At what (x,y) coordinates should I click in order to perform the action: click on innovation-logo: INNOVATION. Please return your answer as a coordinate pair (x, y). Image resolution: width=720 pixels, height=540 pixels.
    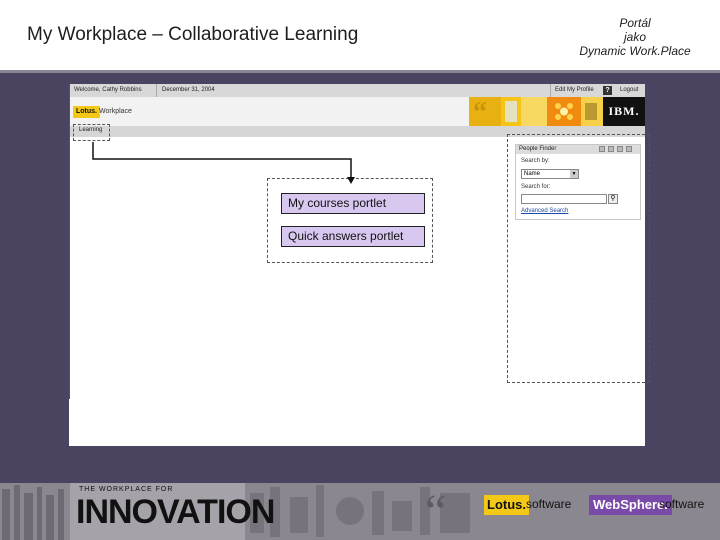
    Looking at the image, I should click on (175, 512).